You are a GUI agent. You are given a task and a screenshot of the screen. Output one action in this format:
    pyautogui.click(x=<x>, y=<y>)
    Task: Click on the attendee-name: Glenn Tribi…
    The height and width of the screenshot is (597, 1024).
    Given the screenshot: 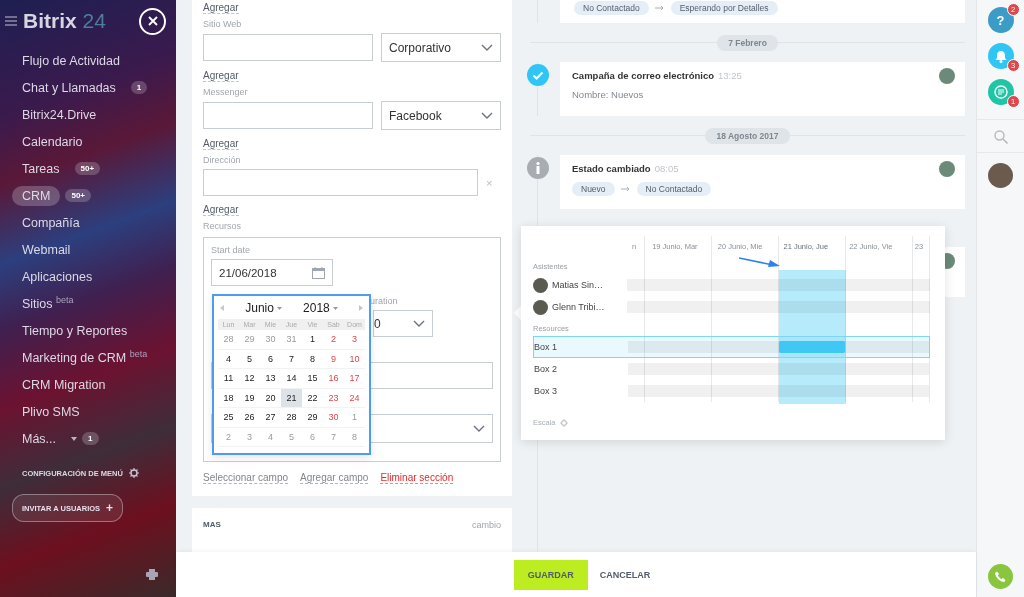 What is the action you would take?
    pyautogui.click(x=578, y=307)
    